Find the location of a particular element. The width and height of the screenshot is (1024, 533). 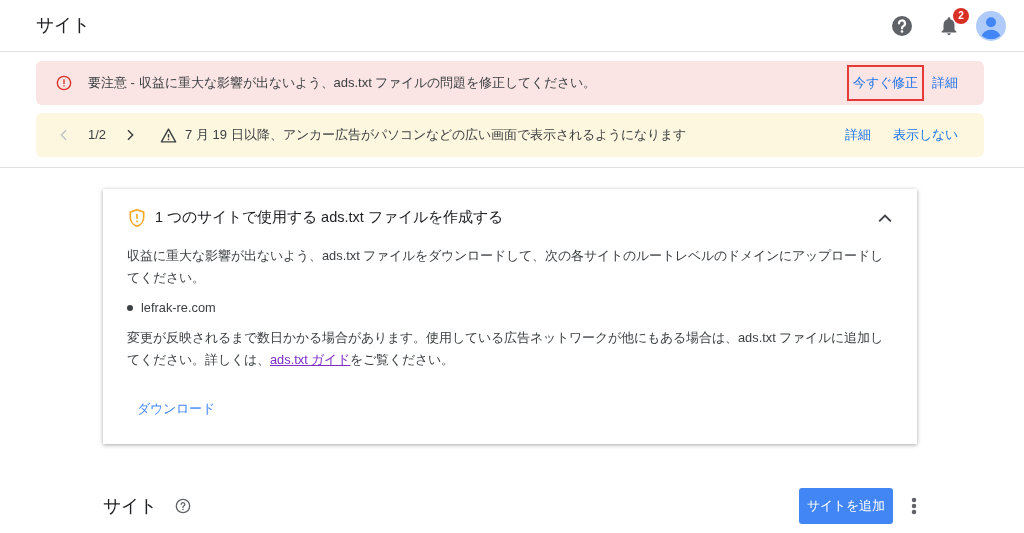

notice-link: 表示しない is located at coordinates (925, 135).